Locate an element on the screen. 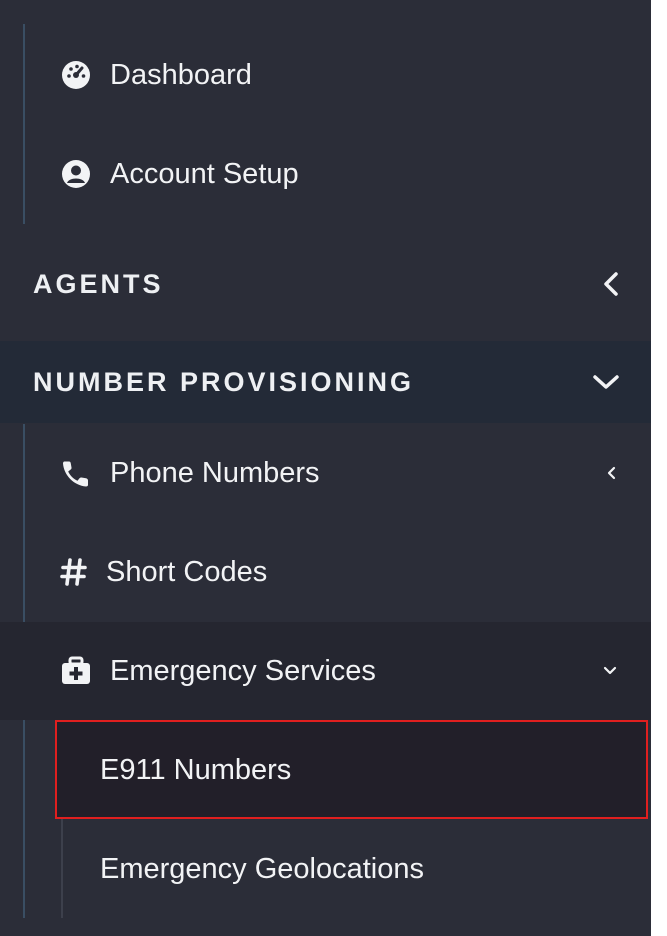  sidebar-item-label: Emergency Services is located at coordinates (243, 670).